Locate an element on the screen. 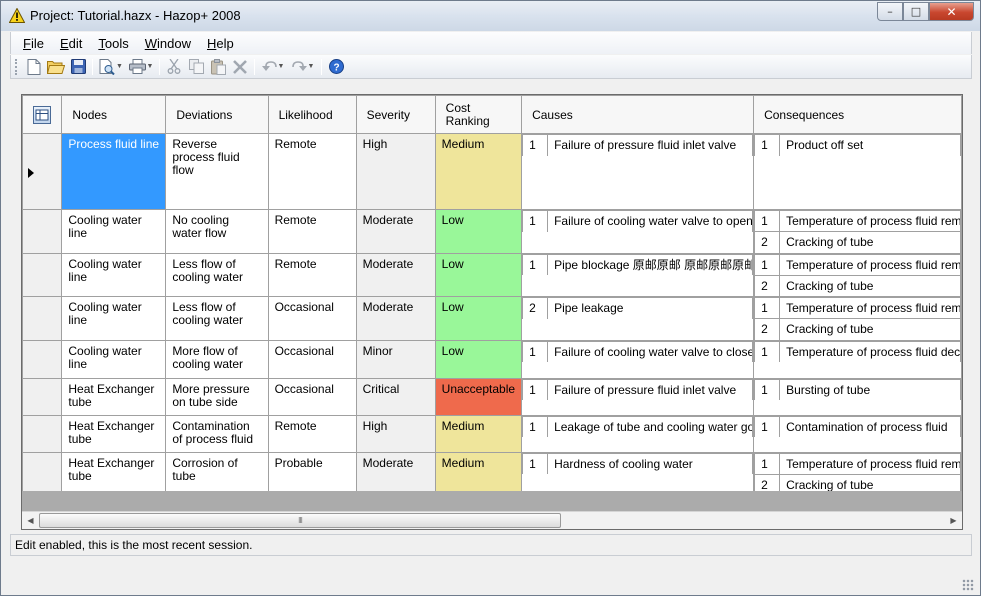 The image size is (981, 596). column-header-causes: Causes is located at coordinates (638, 114).